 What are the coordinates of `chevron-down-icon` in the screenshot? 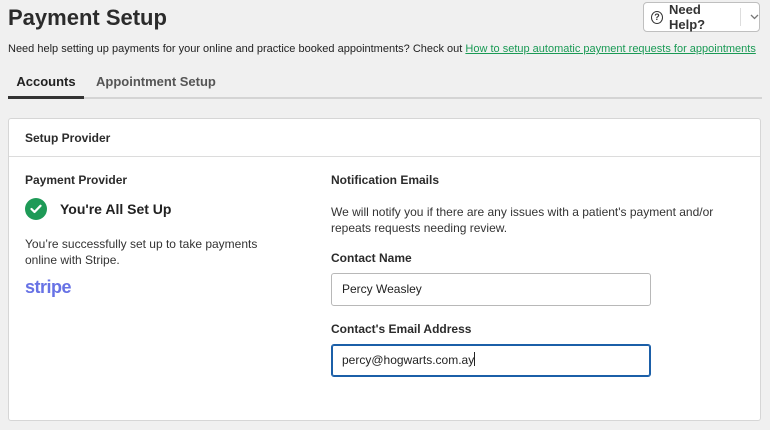 It's located at (754, 17).